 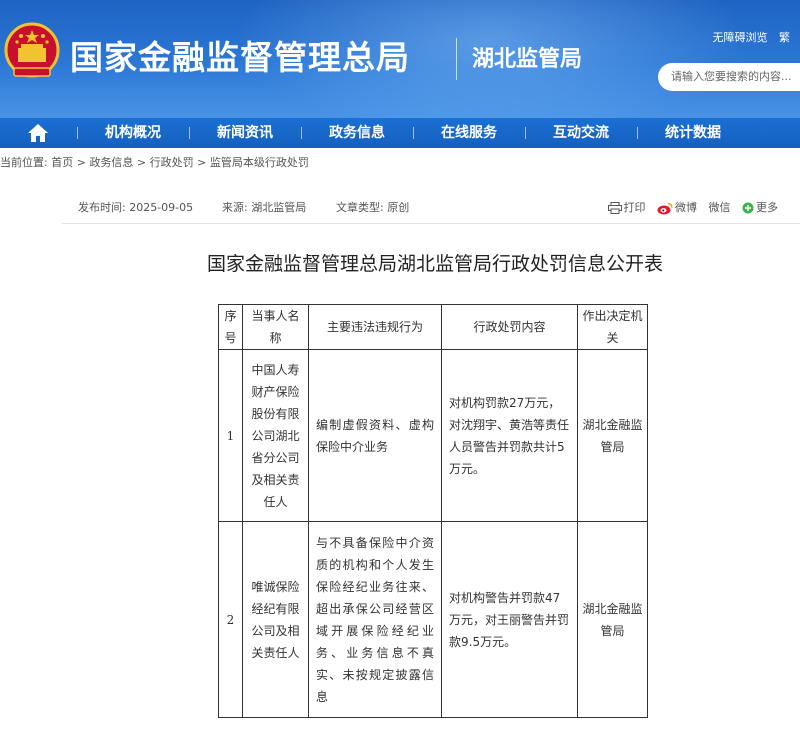 What do you see at coordinates (740, 37) in the screenshot?
I see `accessibility-link: 无障碍浏览` at bounding box center [740, 37].